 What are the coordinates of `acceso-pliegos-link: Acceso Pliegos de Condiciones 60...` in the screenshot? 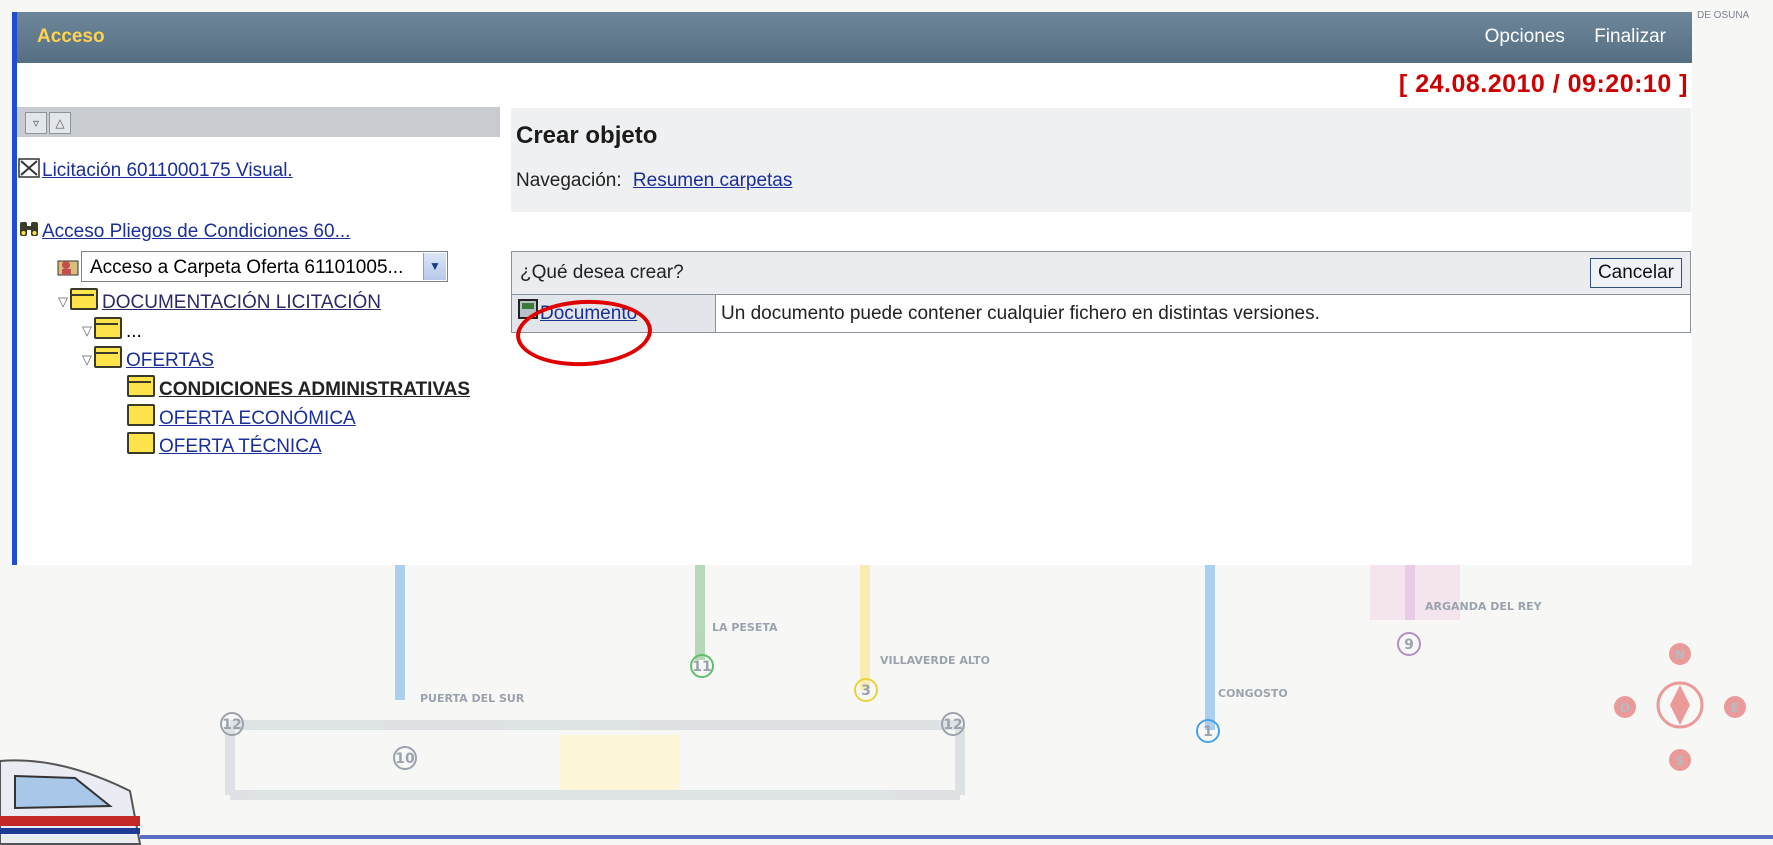 It's located at (196, 231).